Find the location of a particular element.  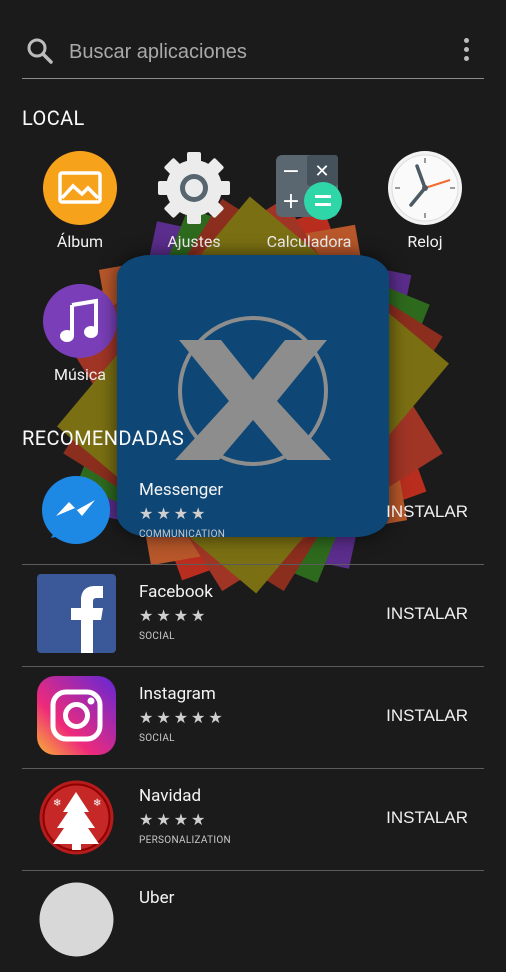

app-calculator: − ✕ + Calculadora is located at coordinates (309, 200).